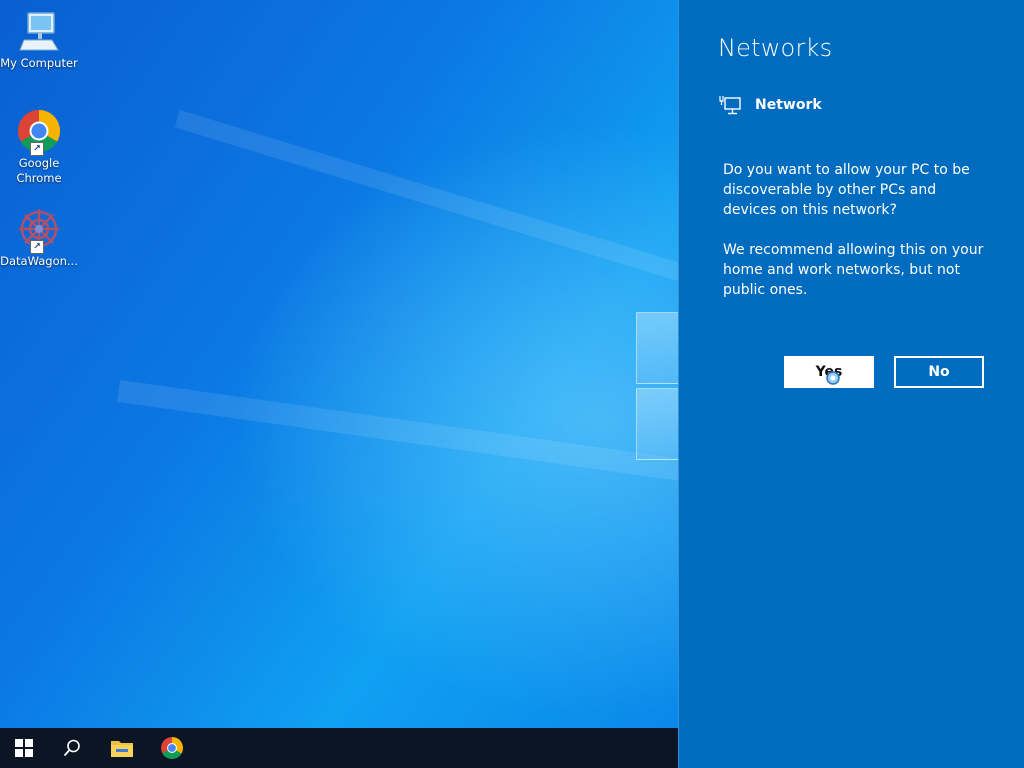  I want to click on desktop-icon-label: My Computer, so click(39, 63).